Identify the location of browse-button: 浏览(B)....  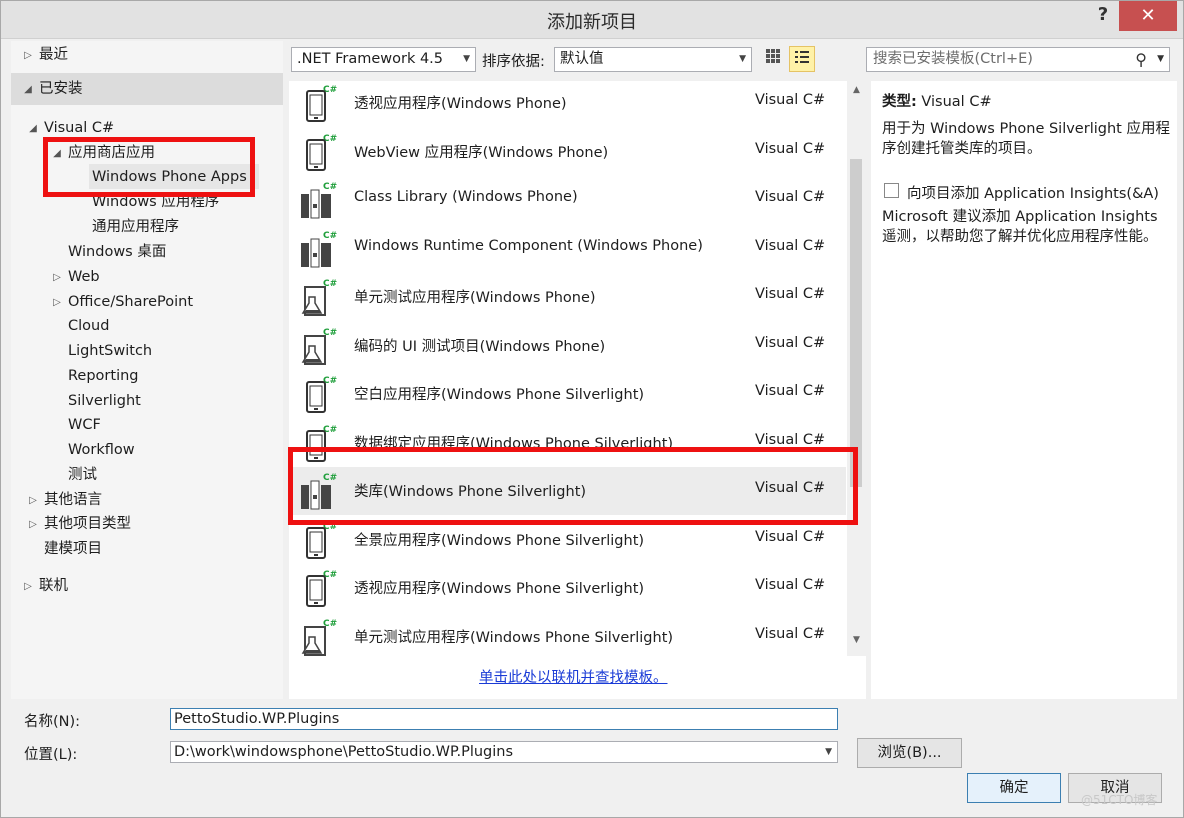
(909, 753).